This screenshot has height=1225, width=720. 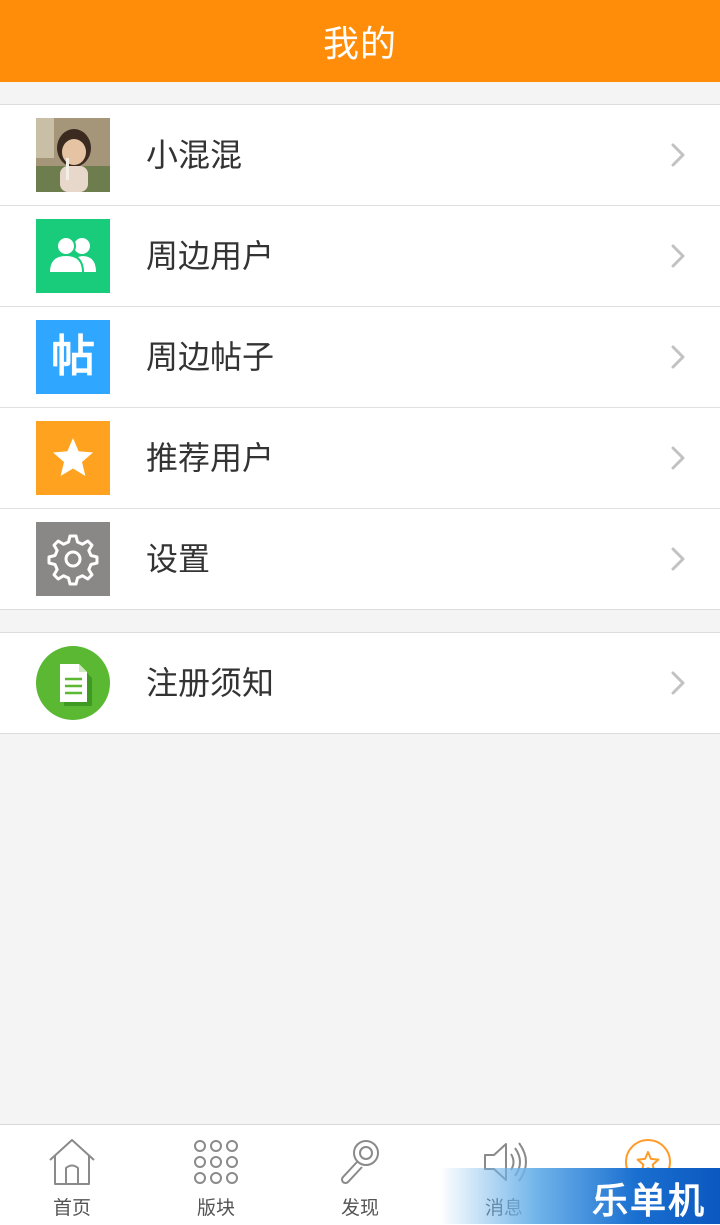 I want to click on watermark: 乐单机, so click(x=580, y=1196).